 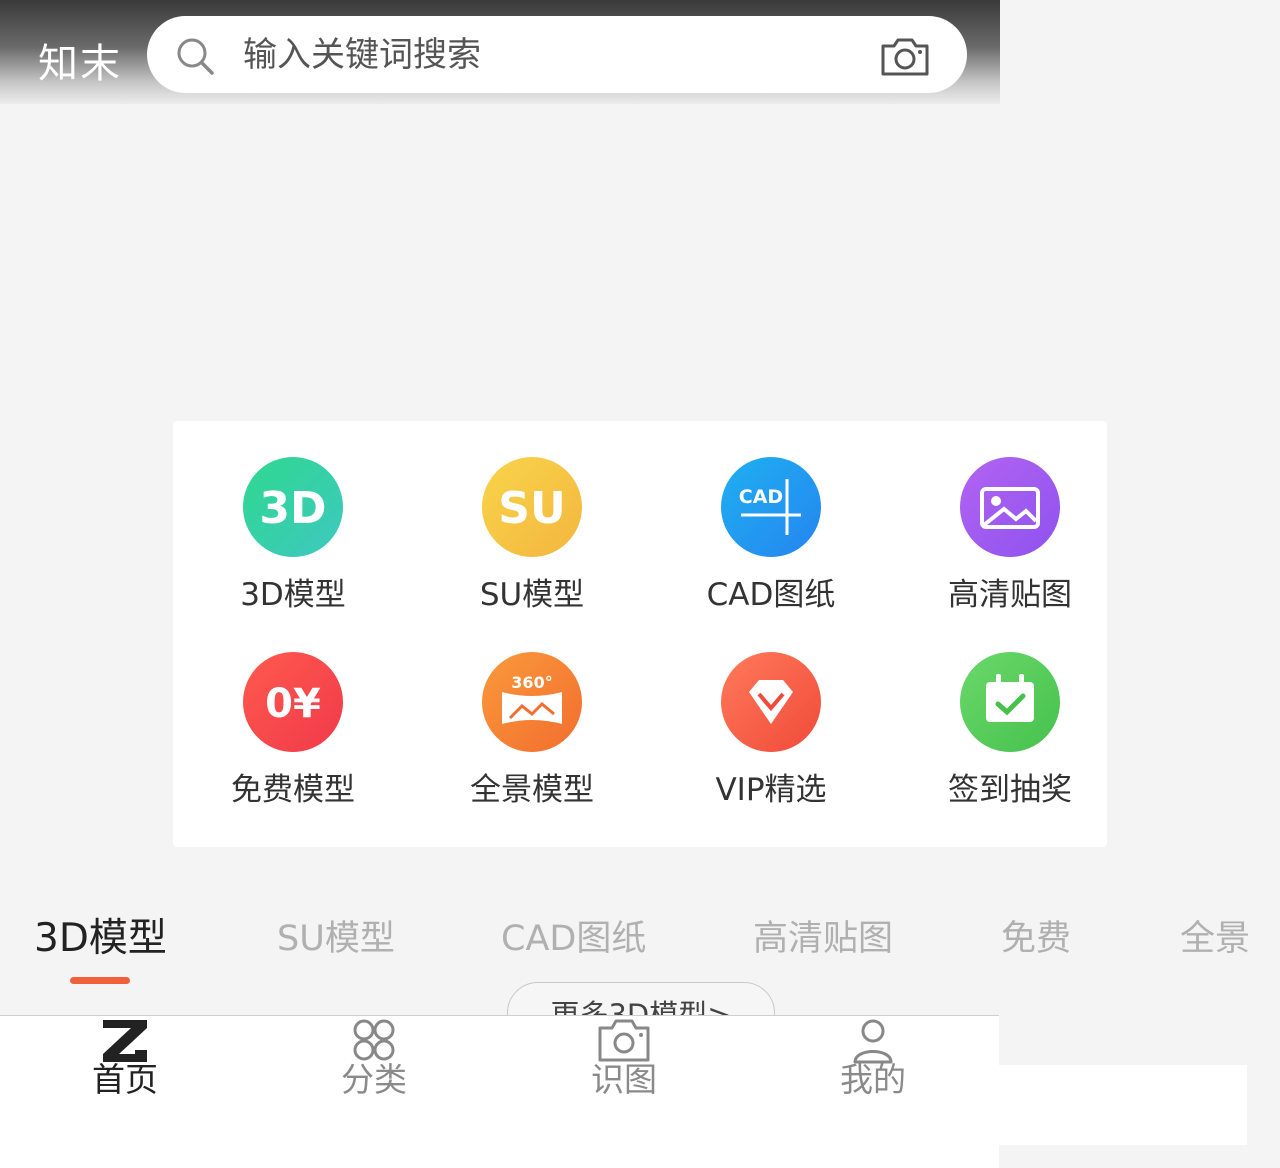 I want to click on category-cad-drawing: CAD CAD图纸, so click(x=771, y=547).